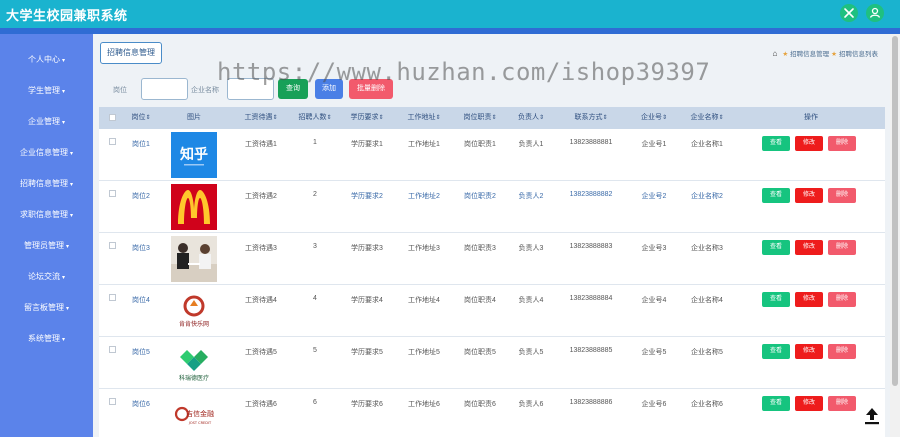 This screenshot has width=900, height=437. Describe the element at coordinates (809, 54) in the screenshot. I see `breadcrumb-level1: 招聘信息管理` at that location.